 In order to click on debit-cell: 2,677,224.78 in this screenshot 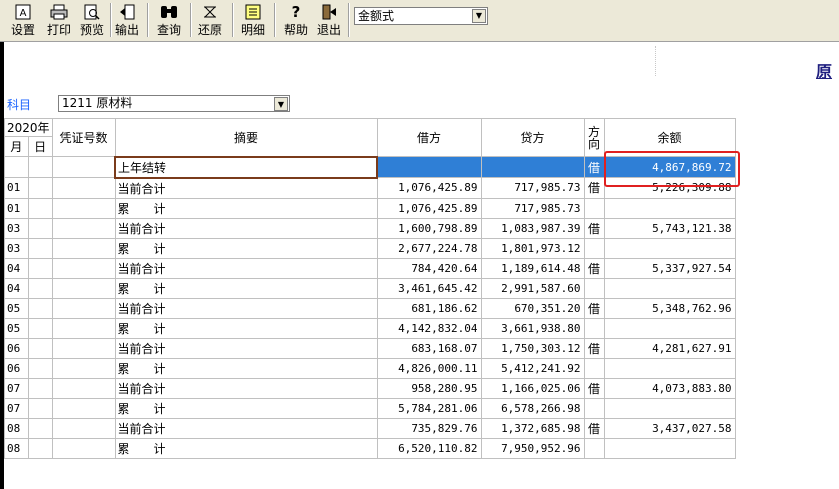, I will do `click(429, 248)`.